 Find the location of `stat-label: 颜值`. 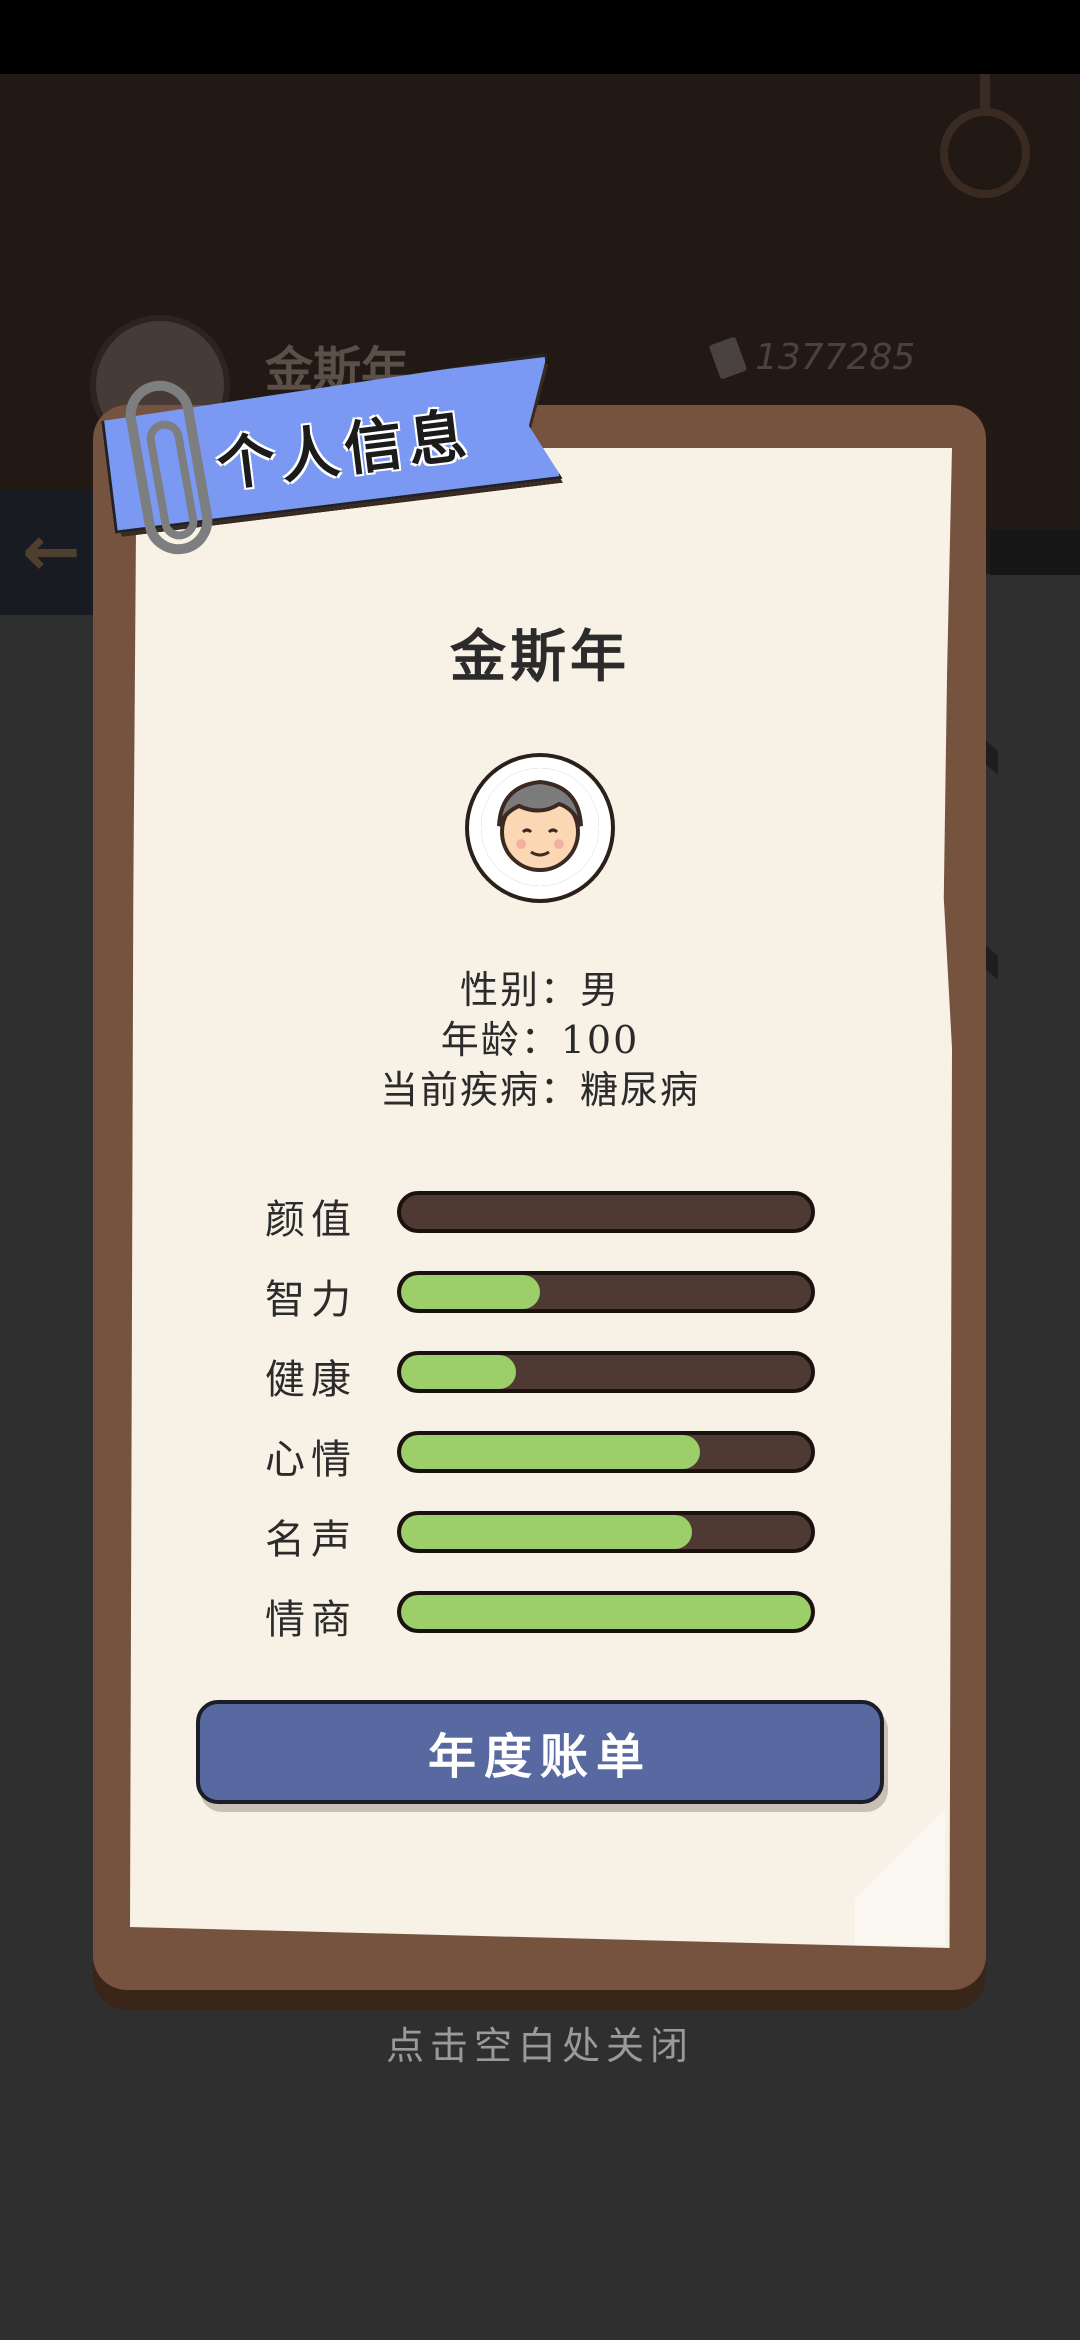

stat-label: 颜值 is located at coordinates (311, 1220).